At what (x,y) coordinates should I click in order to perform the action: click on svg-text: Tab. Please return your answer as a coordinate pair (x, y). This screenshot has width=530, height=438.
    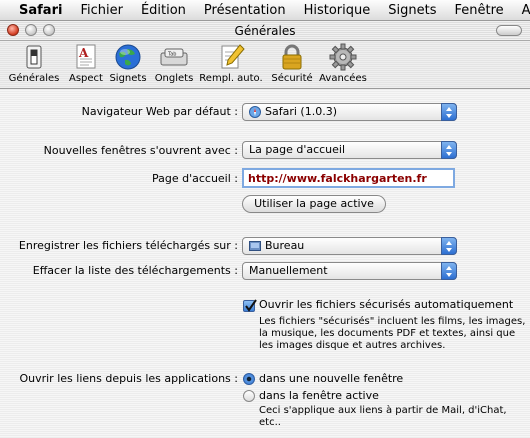
    Looking at the image, I should click on (171, 55).